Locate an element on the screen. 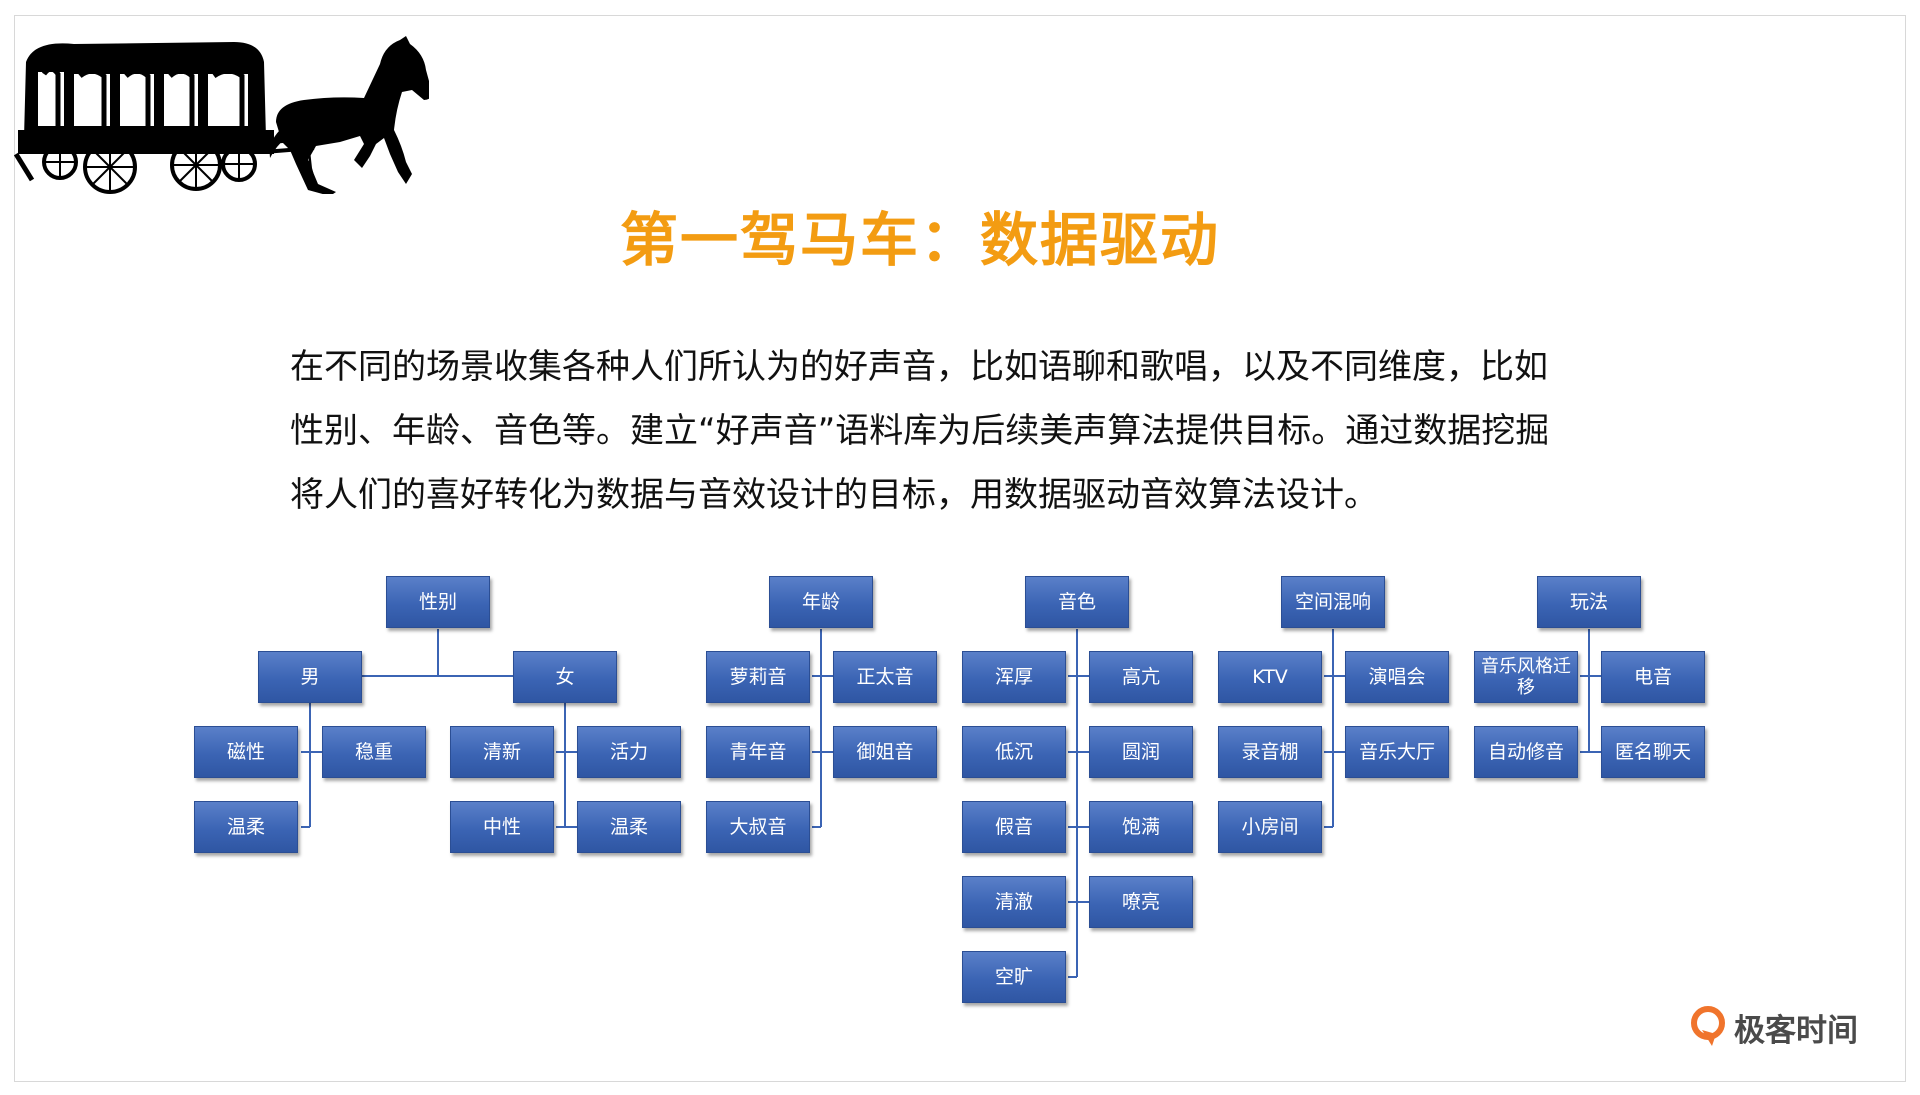  node-male-item: 温柔 is located at coordinates (246, 827).